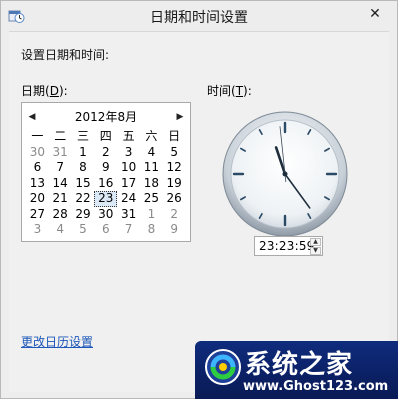 The width and height of the screenshot is (398, 399). What do you see at coordinates (37, 215) in the screenshot?
I see `calendar-day: 27` at bounding box center [37, 215].